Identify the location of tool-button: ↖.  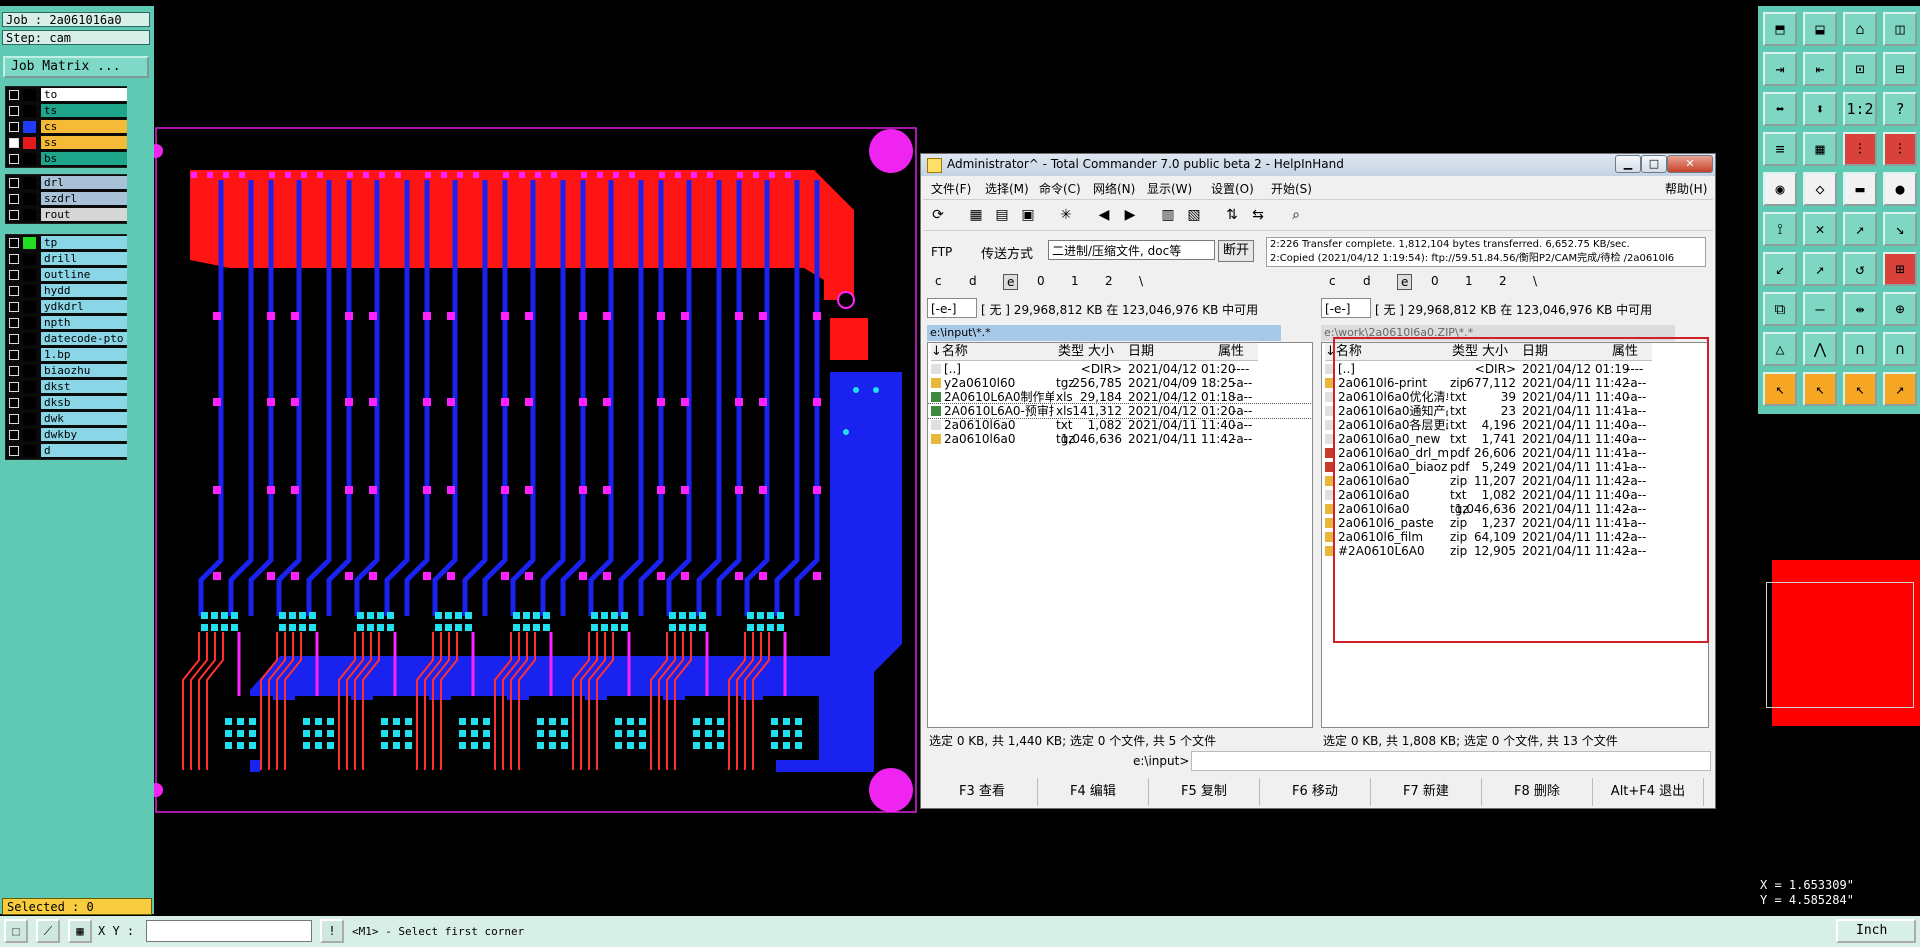
(1860, 389).